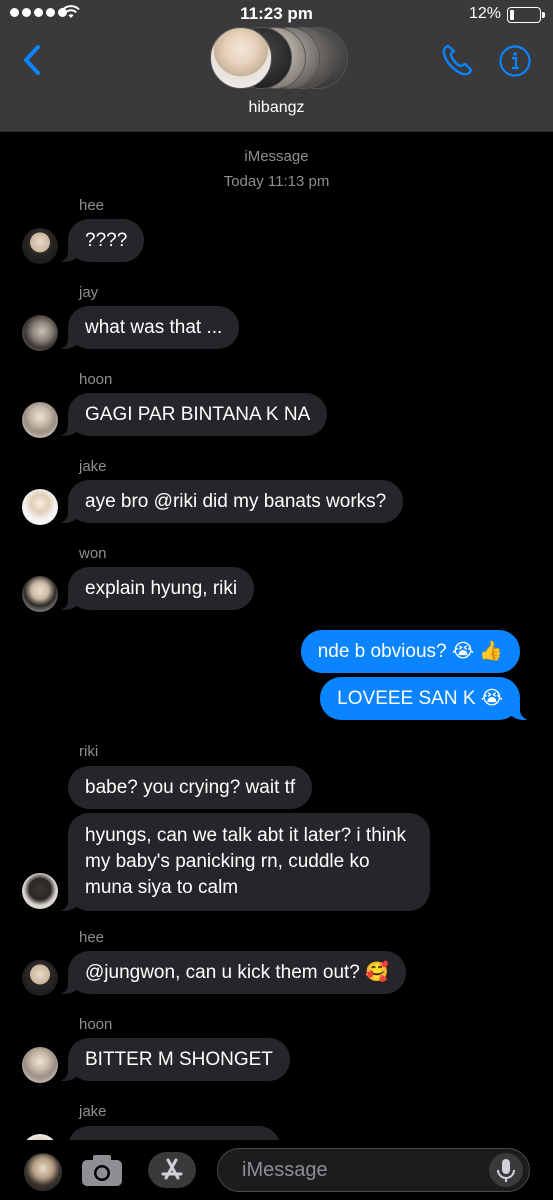 This screenshot has height=1200, width=553. Describe the element at coordinates (192, 414) in the screenshot. I see `message-bubble: GAGI PAR BINTANA K NA` at that location.